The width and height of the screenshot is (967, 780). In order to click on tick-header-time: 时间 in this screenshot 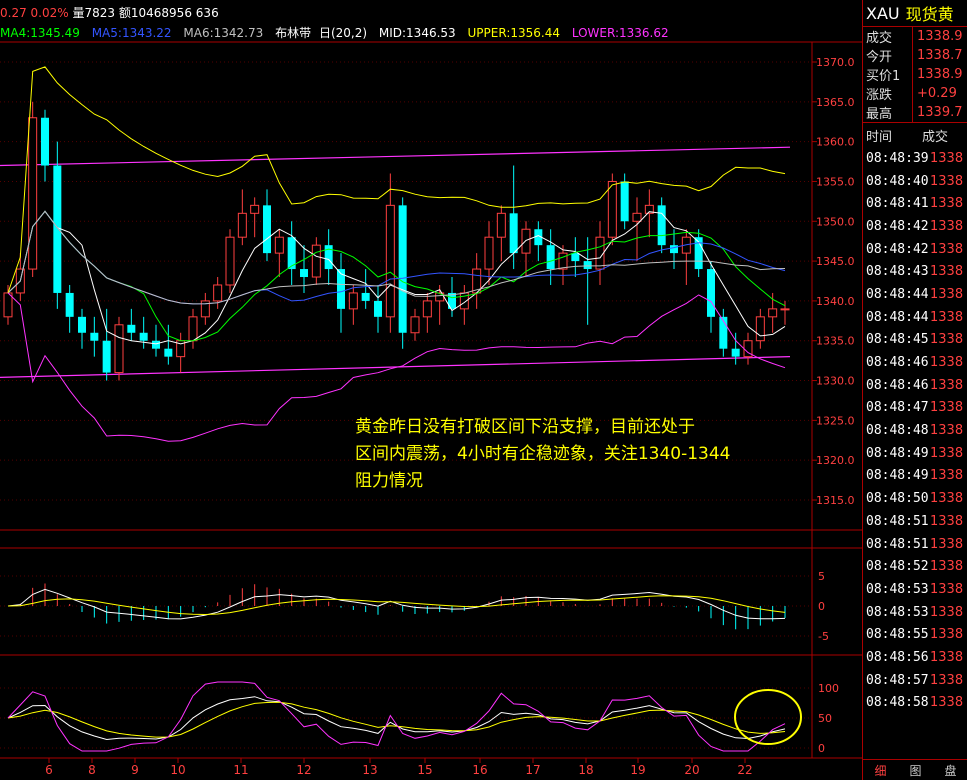, I will do `click(879, 137)`.